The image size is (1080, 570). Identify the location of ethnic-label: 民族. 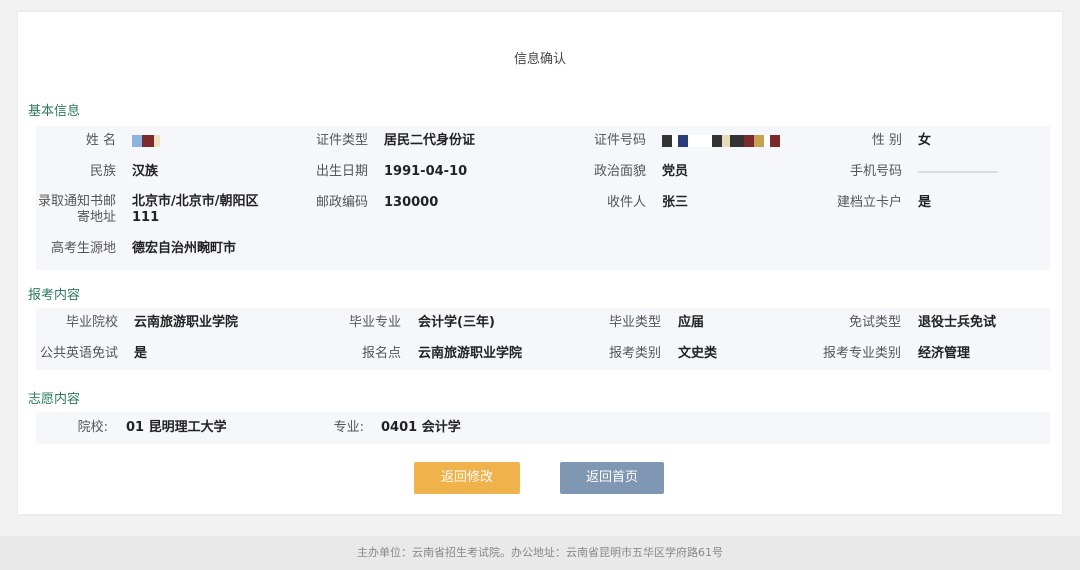
(102, 171).